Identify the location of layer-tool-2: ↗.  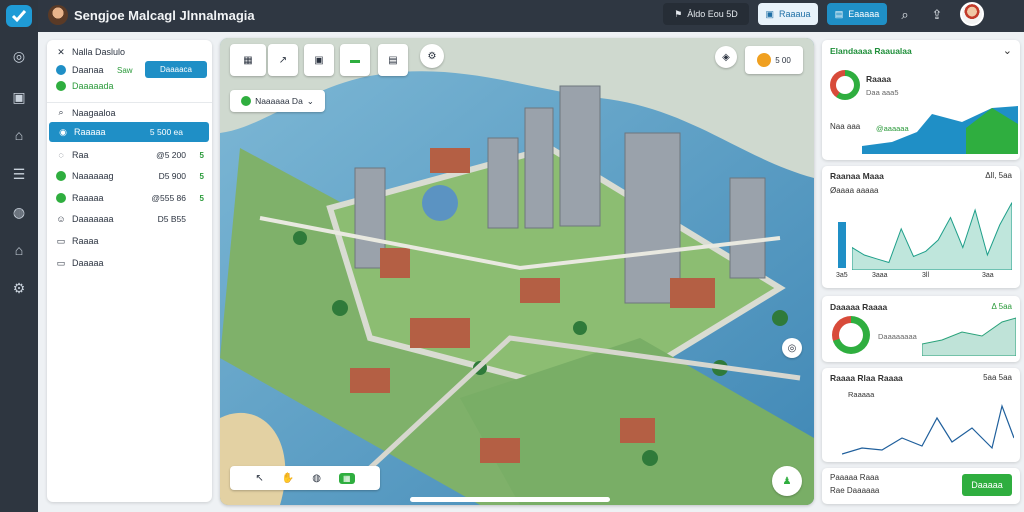
(283, 60).